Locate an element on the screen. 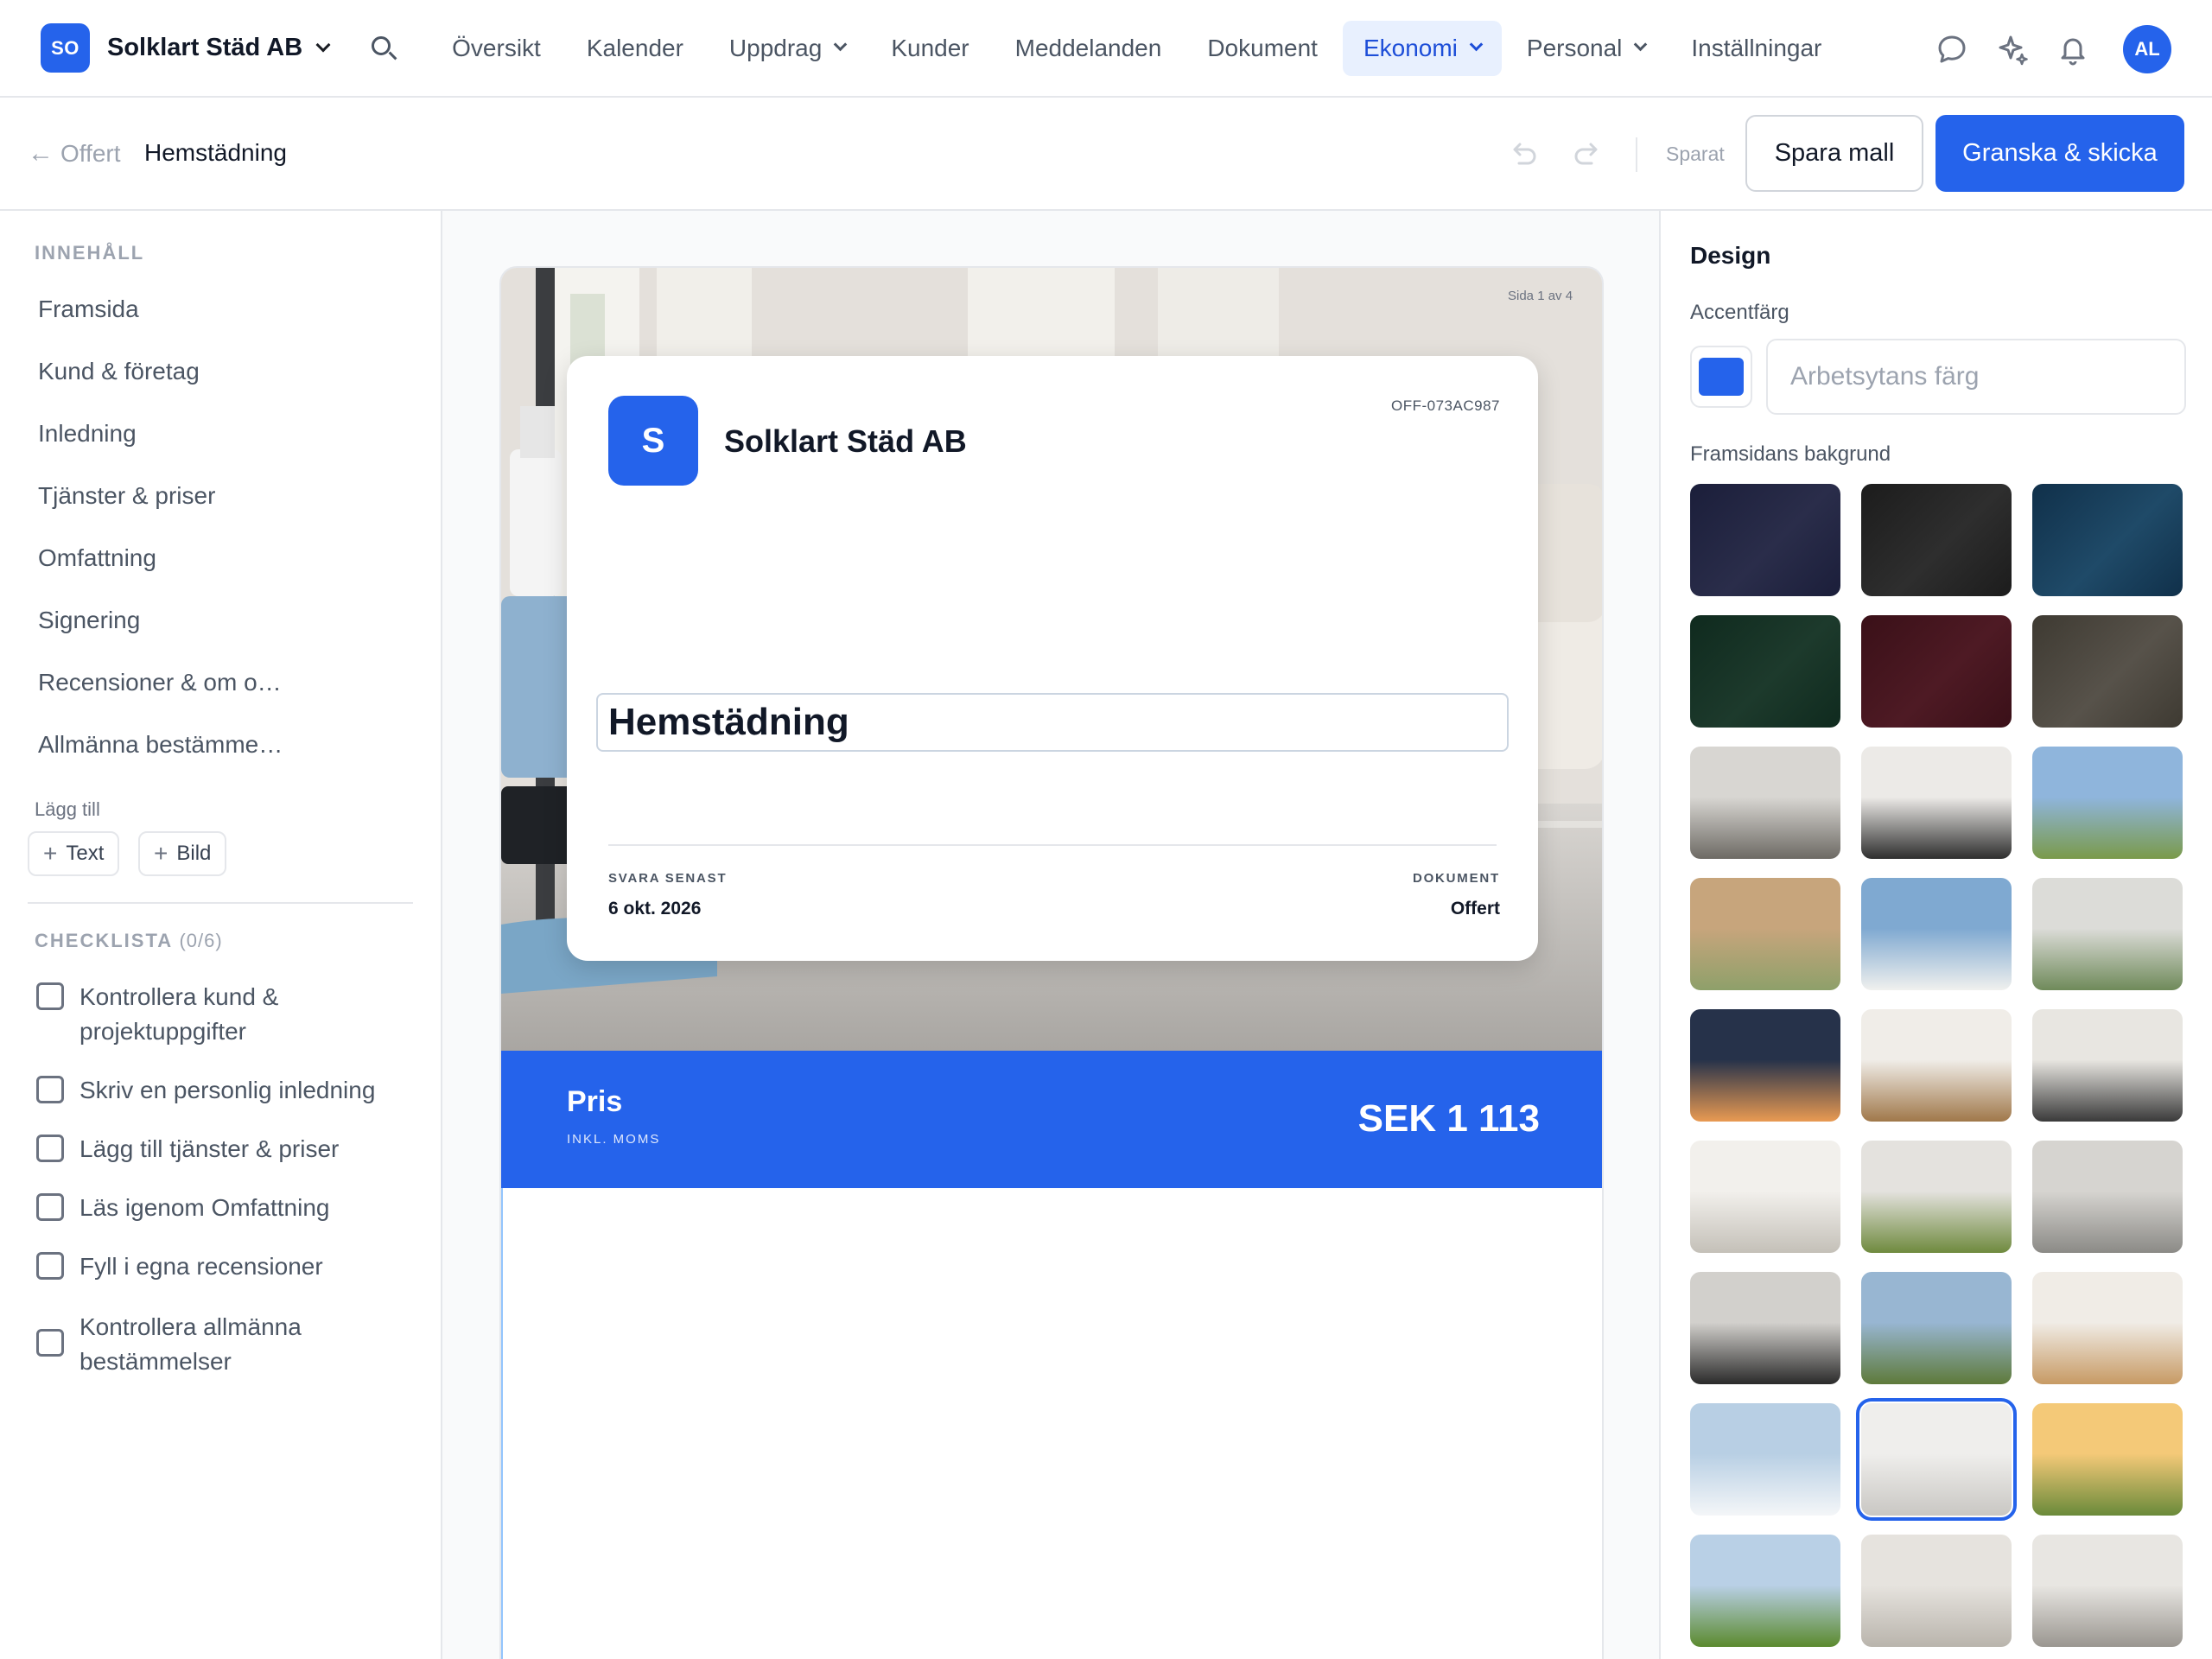  bell-icon is located at coordinates (2073, 49).